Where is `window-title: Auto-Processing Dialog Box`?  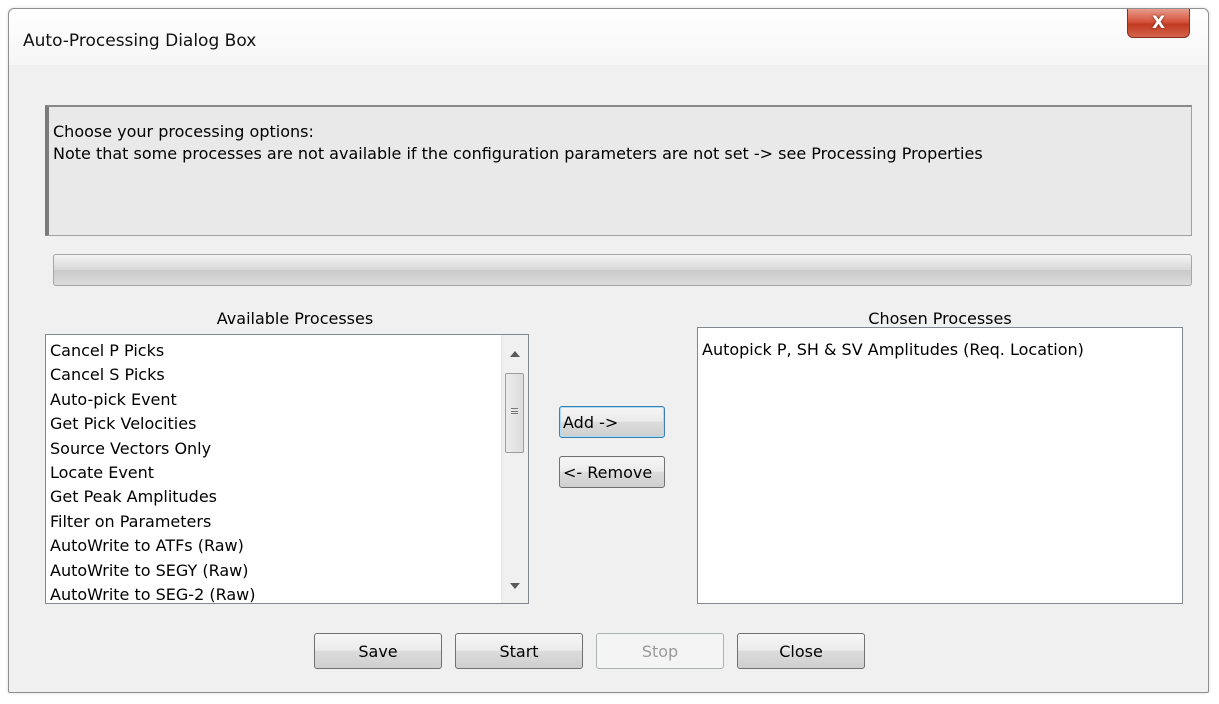 window-title: Auto-Processing Dialog Box is located at coordinates (140, 41).